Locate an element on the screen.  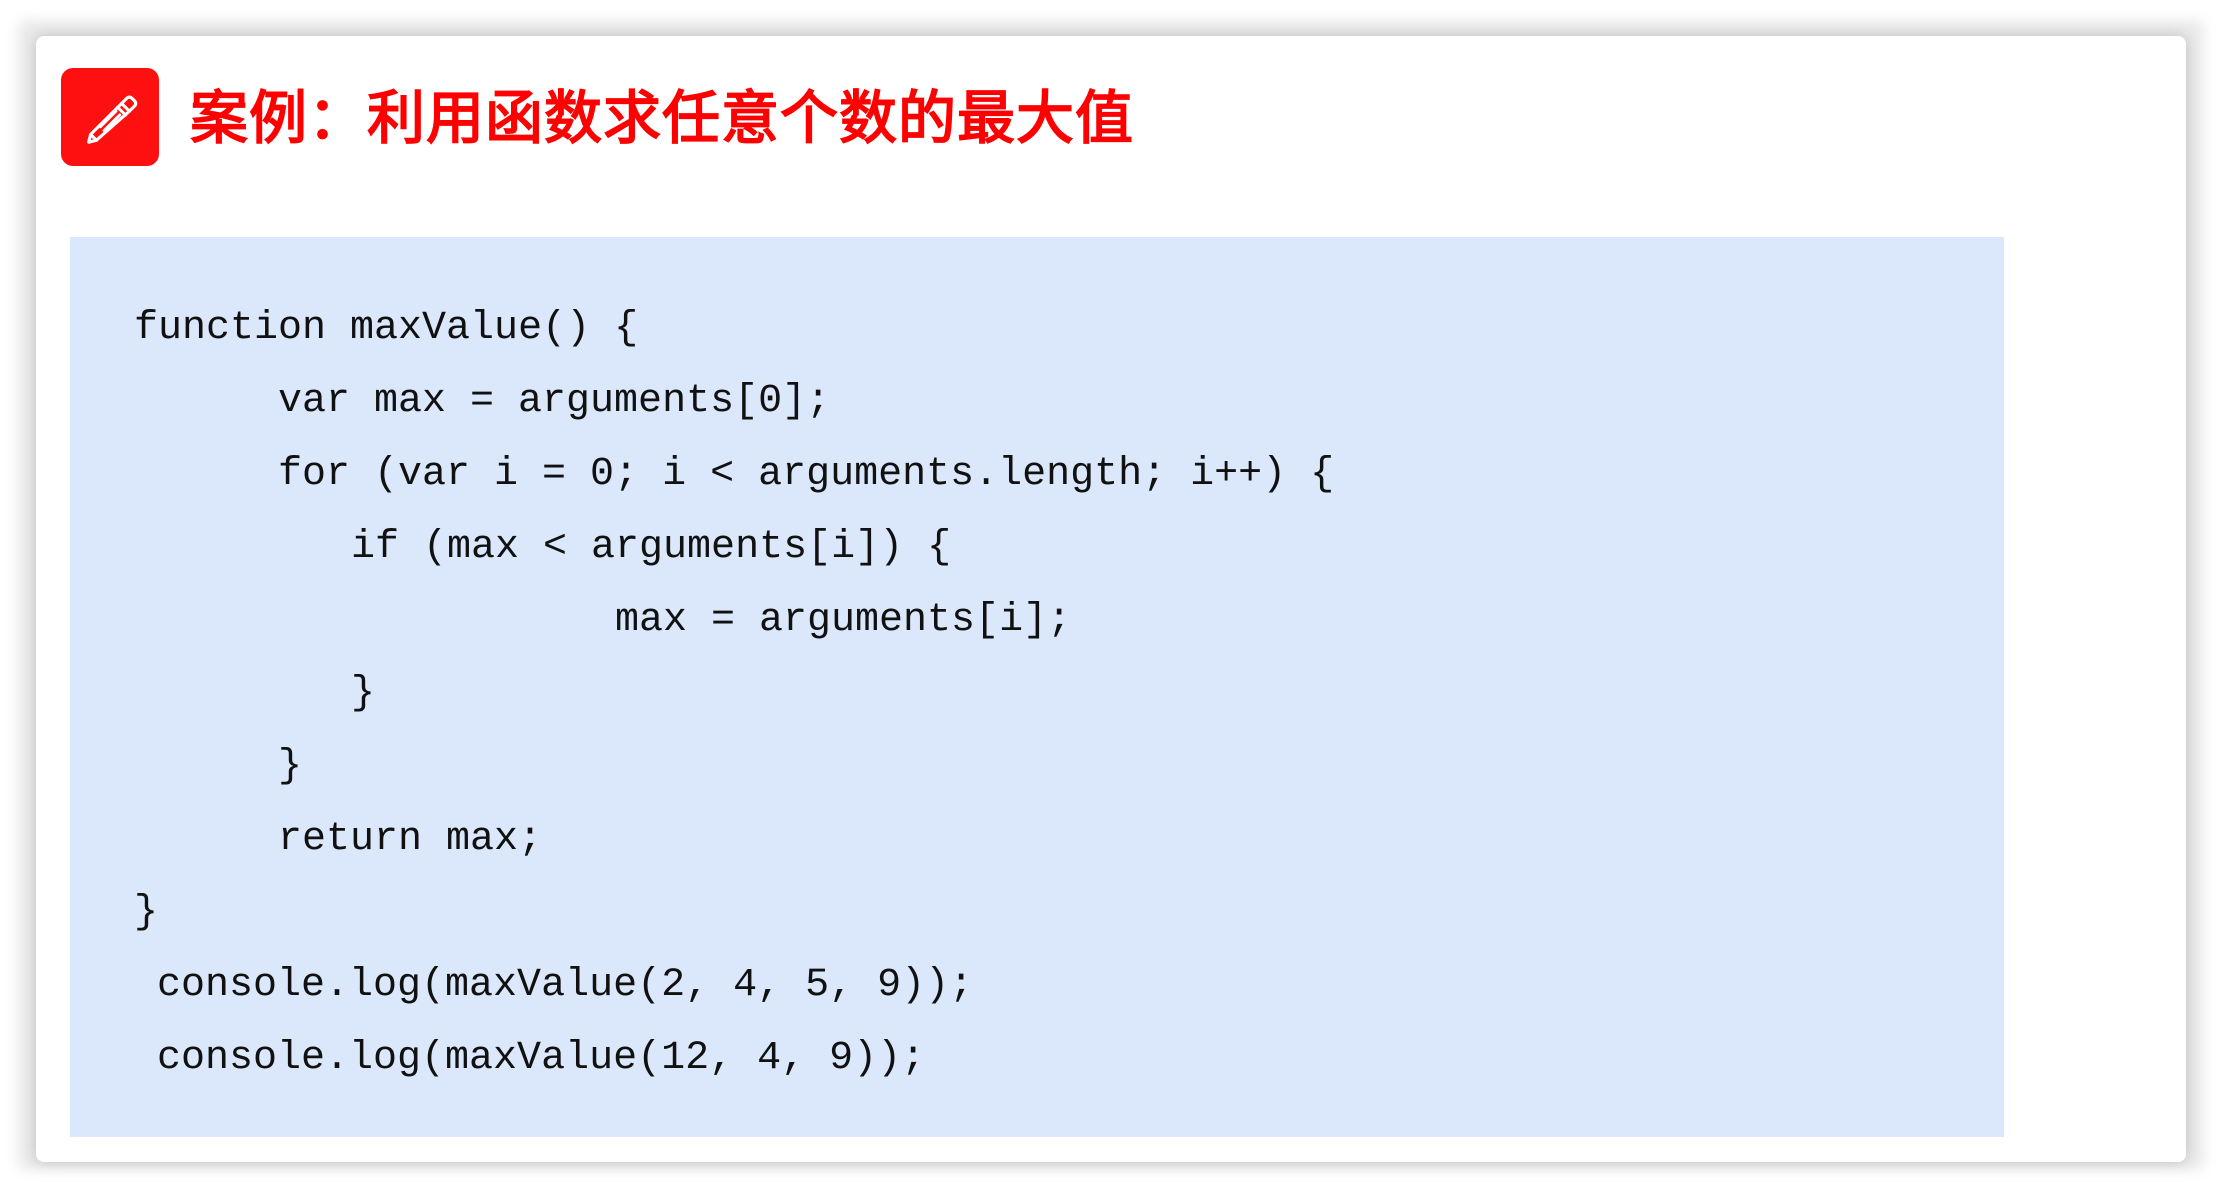
title-badge is located at coordinates (110, 117).